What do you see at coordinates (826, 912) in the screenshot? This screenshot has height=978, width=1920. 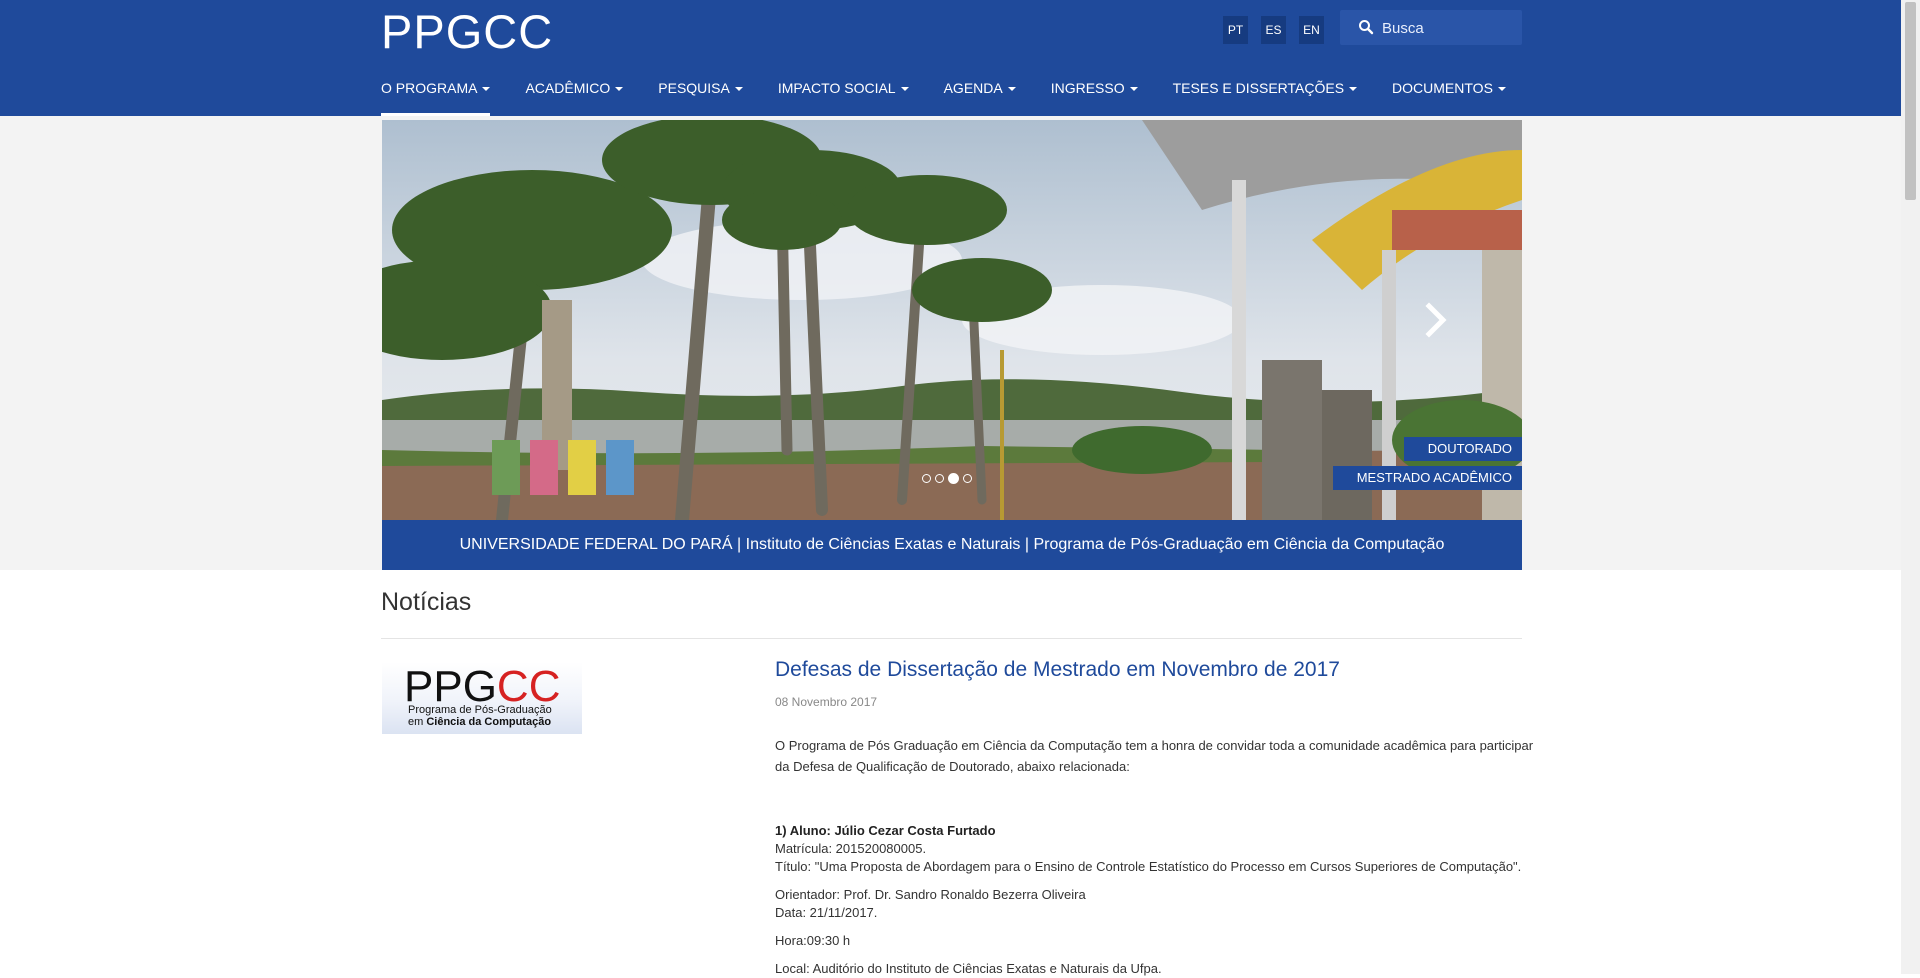 I see `news-data: Data: 21/11/2017.` at bounding box center [826, 912].